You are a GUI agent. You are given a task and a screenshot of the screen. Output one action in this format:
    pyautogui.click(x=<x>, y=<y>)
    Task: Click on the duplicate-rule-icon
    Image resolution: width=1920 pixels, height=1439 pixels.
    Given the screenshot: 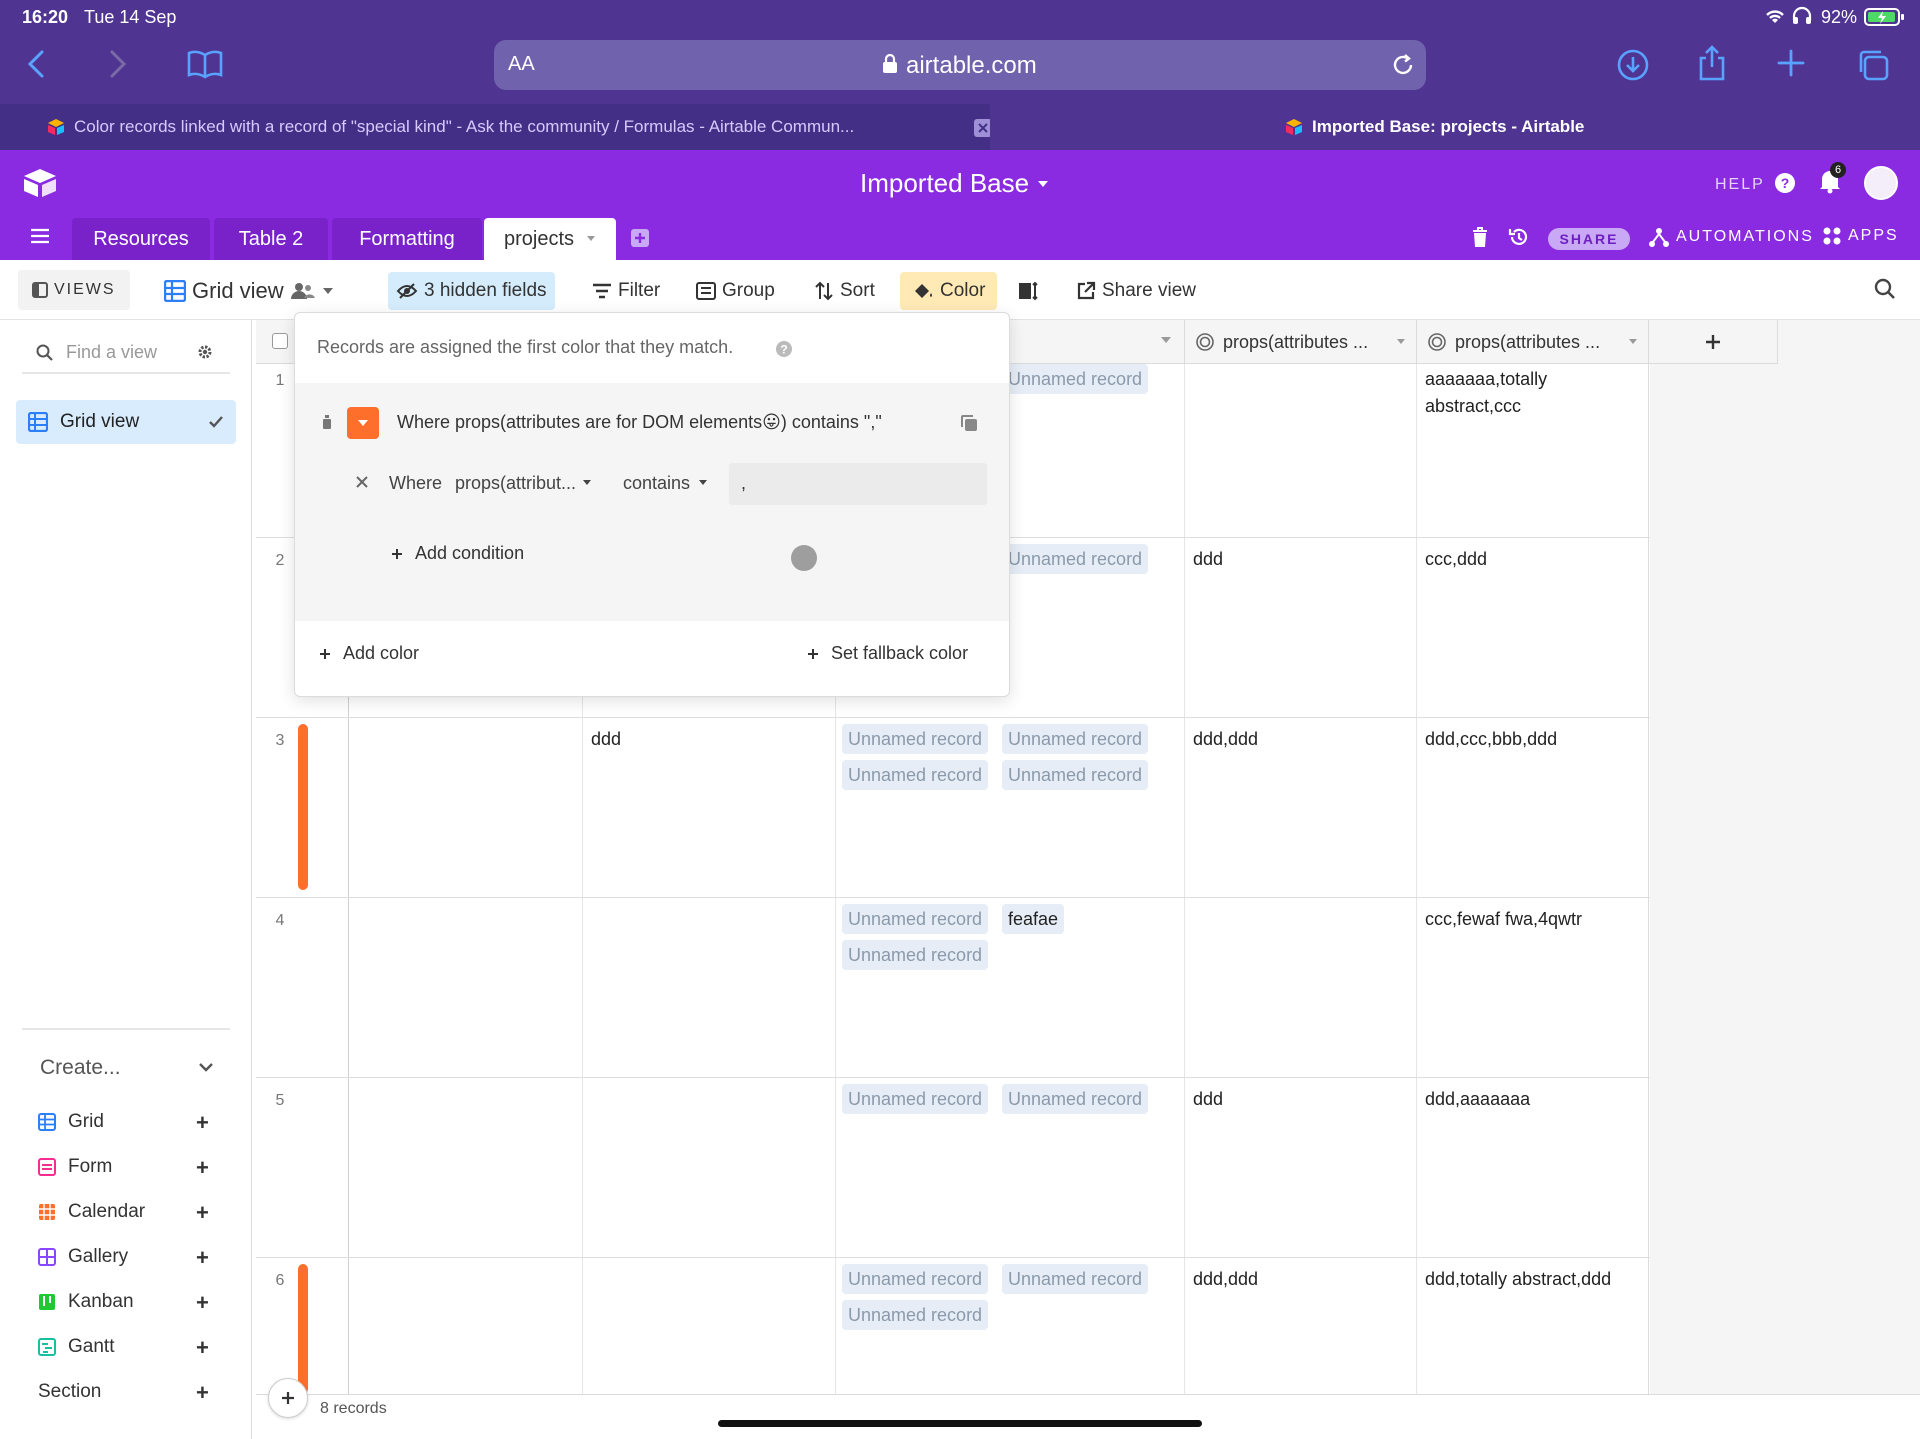 What is the action you would take?
    pyautogui.click(x=969, y=423)
    